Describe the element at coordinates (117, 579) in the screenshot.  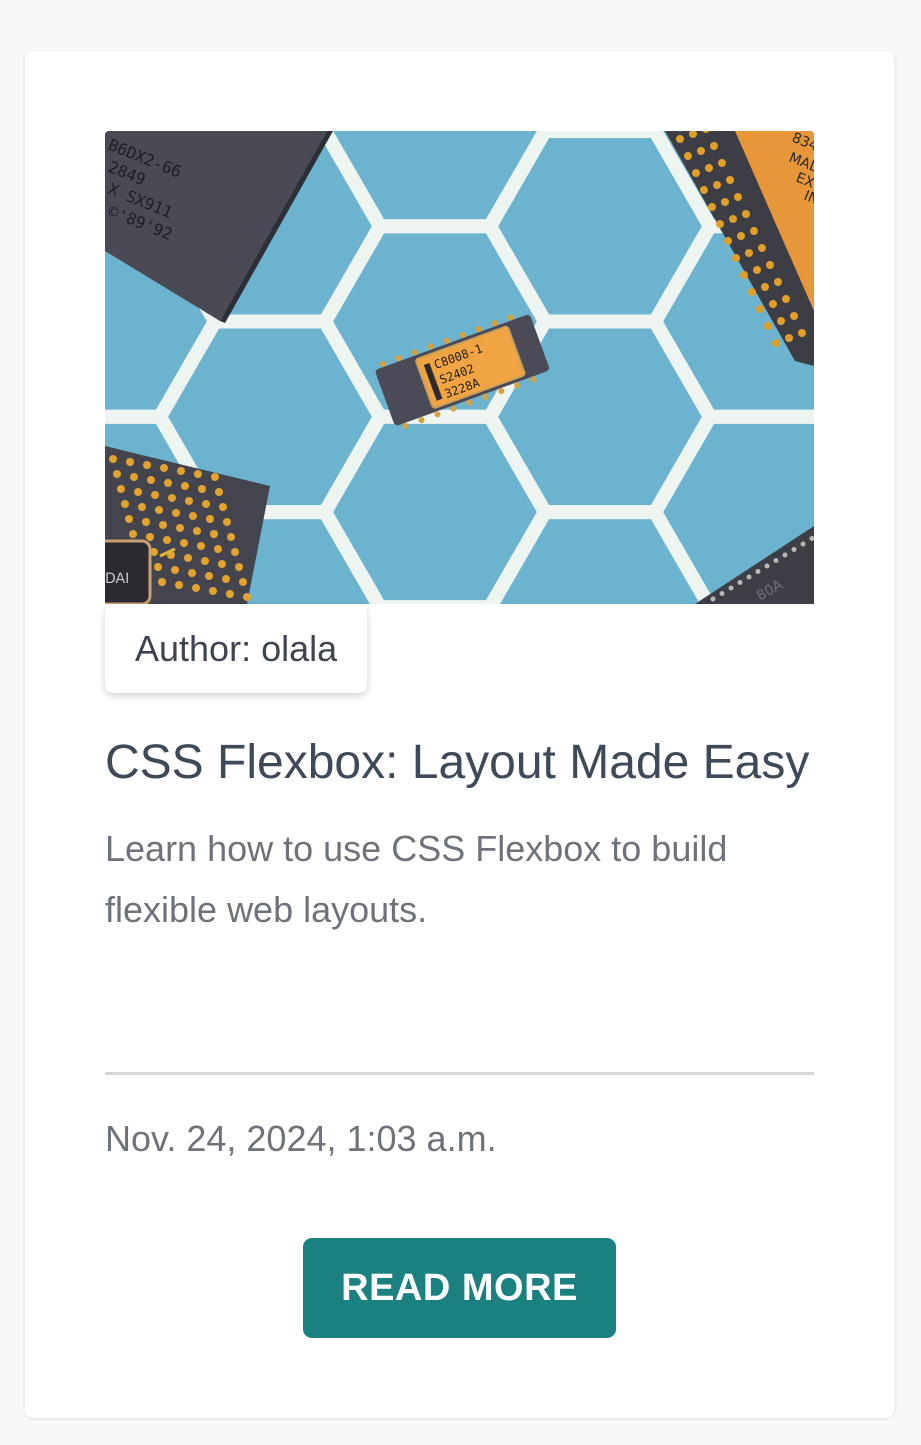
I see `bottom-left-chip-text: DAI` at that location.